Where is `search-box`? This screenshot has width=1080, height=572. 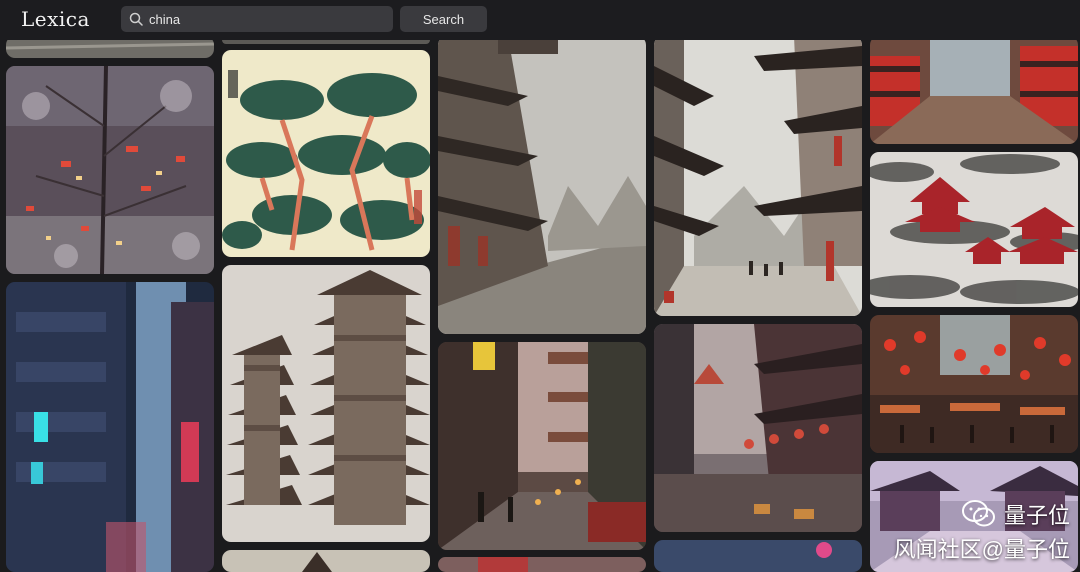
search-box is located at coordinates (257, 19).